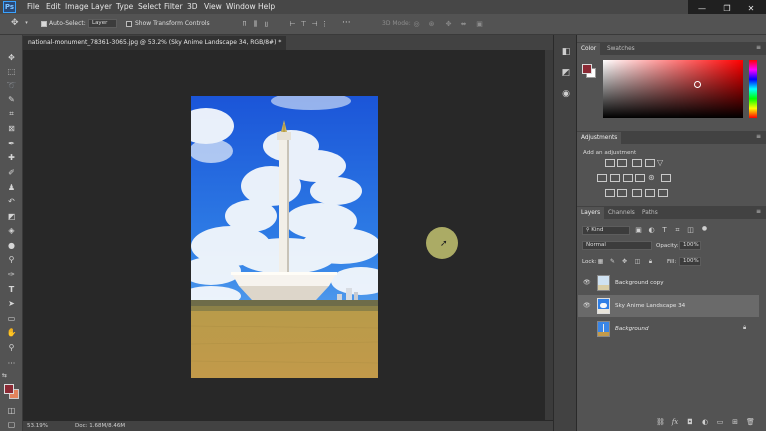  Describe the element at coordinates (624, 261) in the screenshot. I see `lock-position-icon: ✥` at that location.